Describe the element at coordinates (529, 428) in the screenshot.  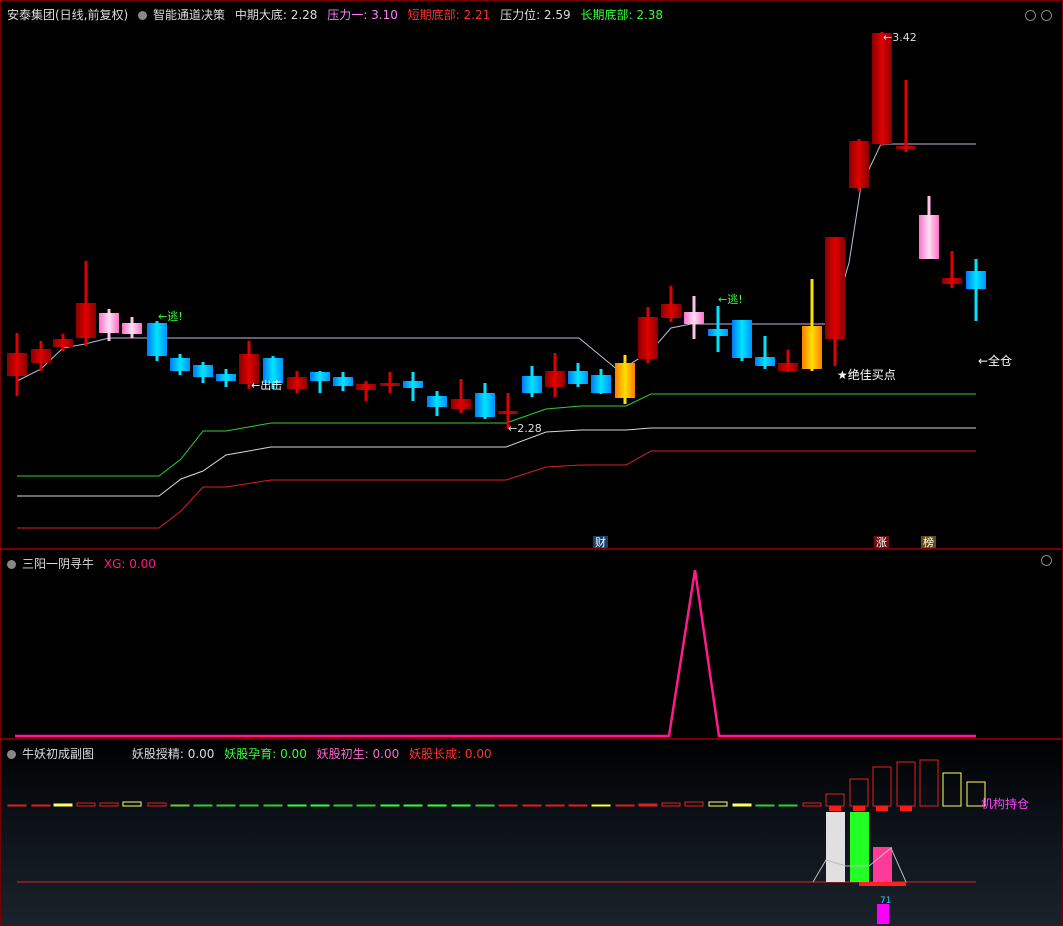
I see `low-price-value: 2.28` at that location.